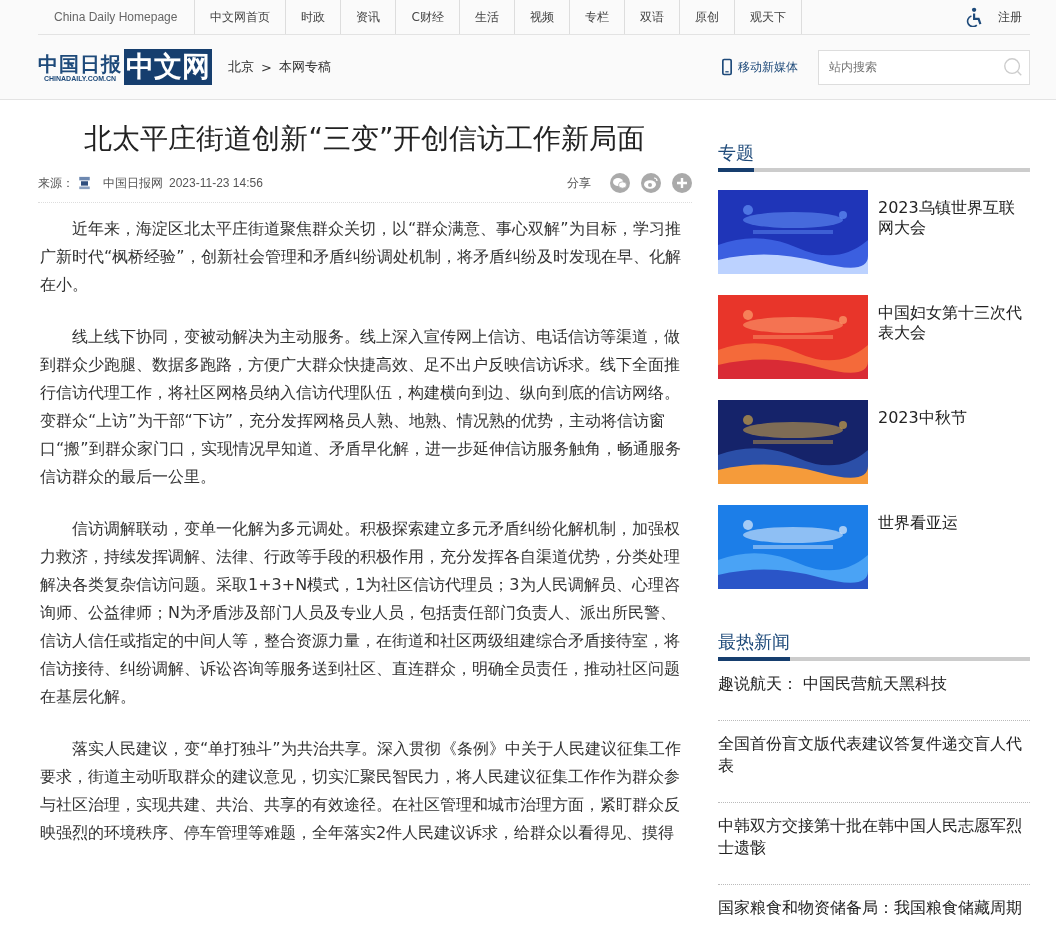 This screenshot has height=926, width=1056. I want to click on news-link: 中韩双方交接第十批在韩中国人民志愿军烈士遗骸, so click(874, 837).